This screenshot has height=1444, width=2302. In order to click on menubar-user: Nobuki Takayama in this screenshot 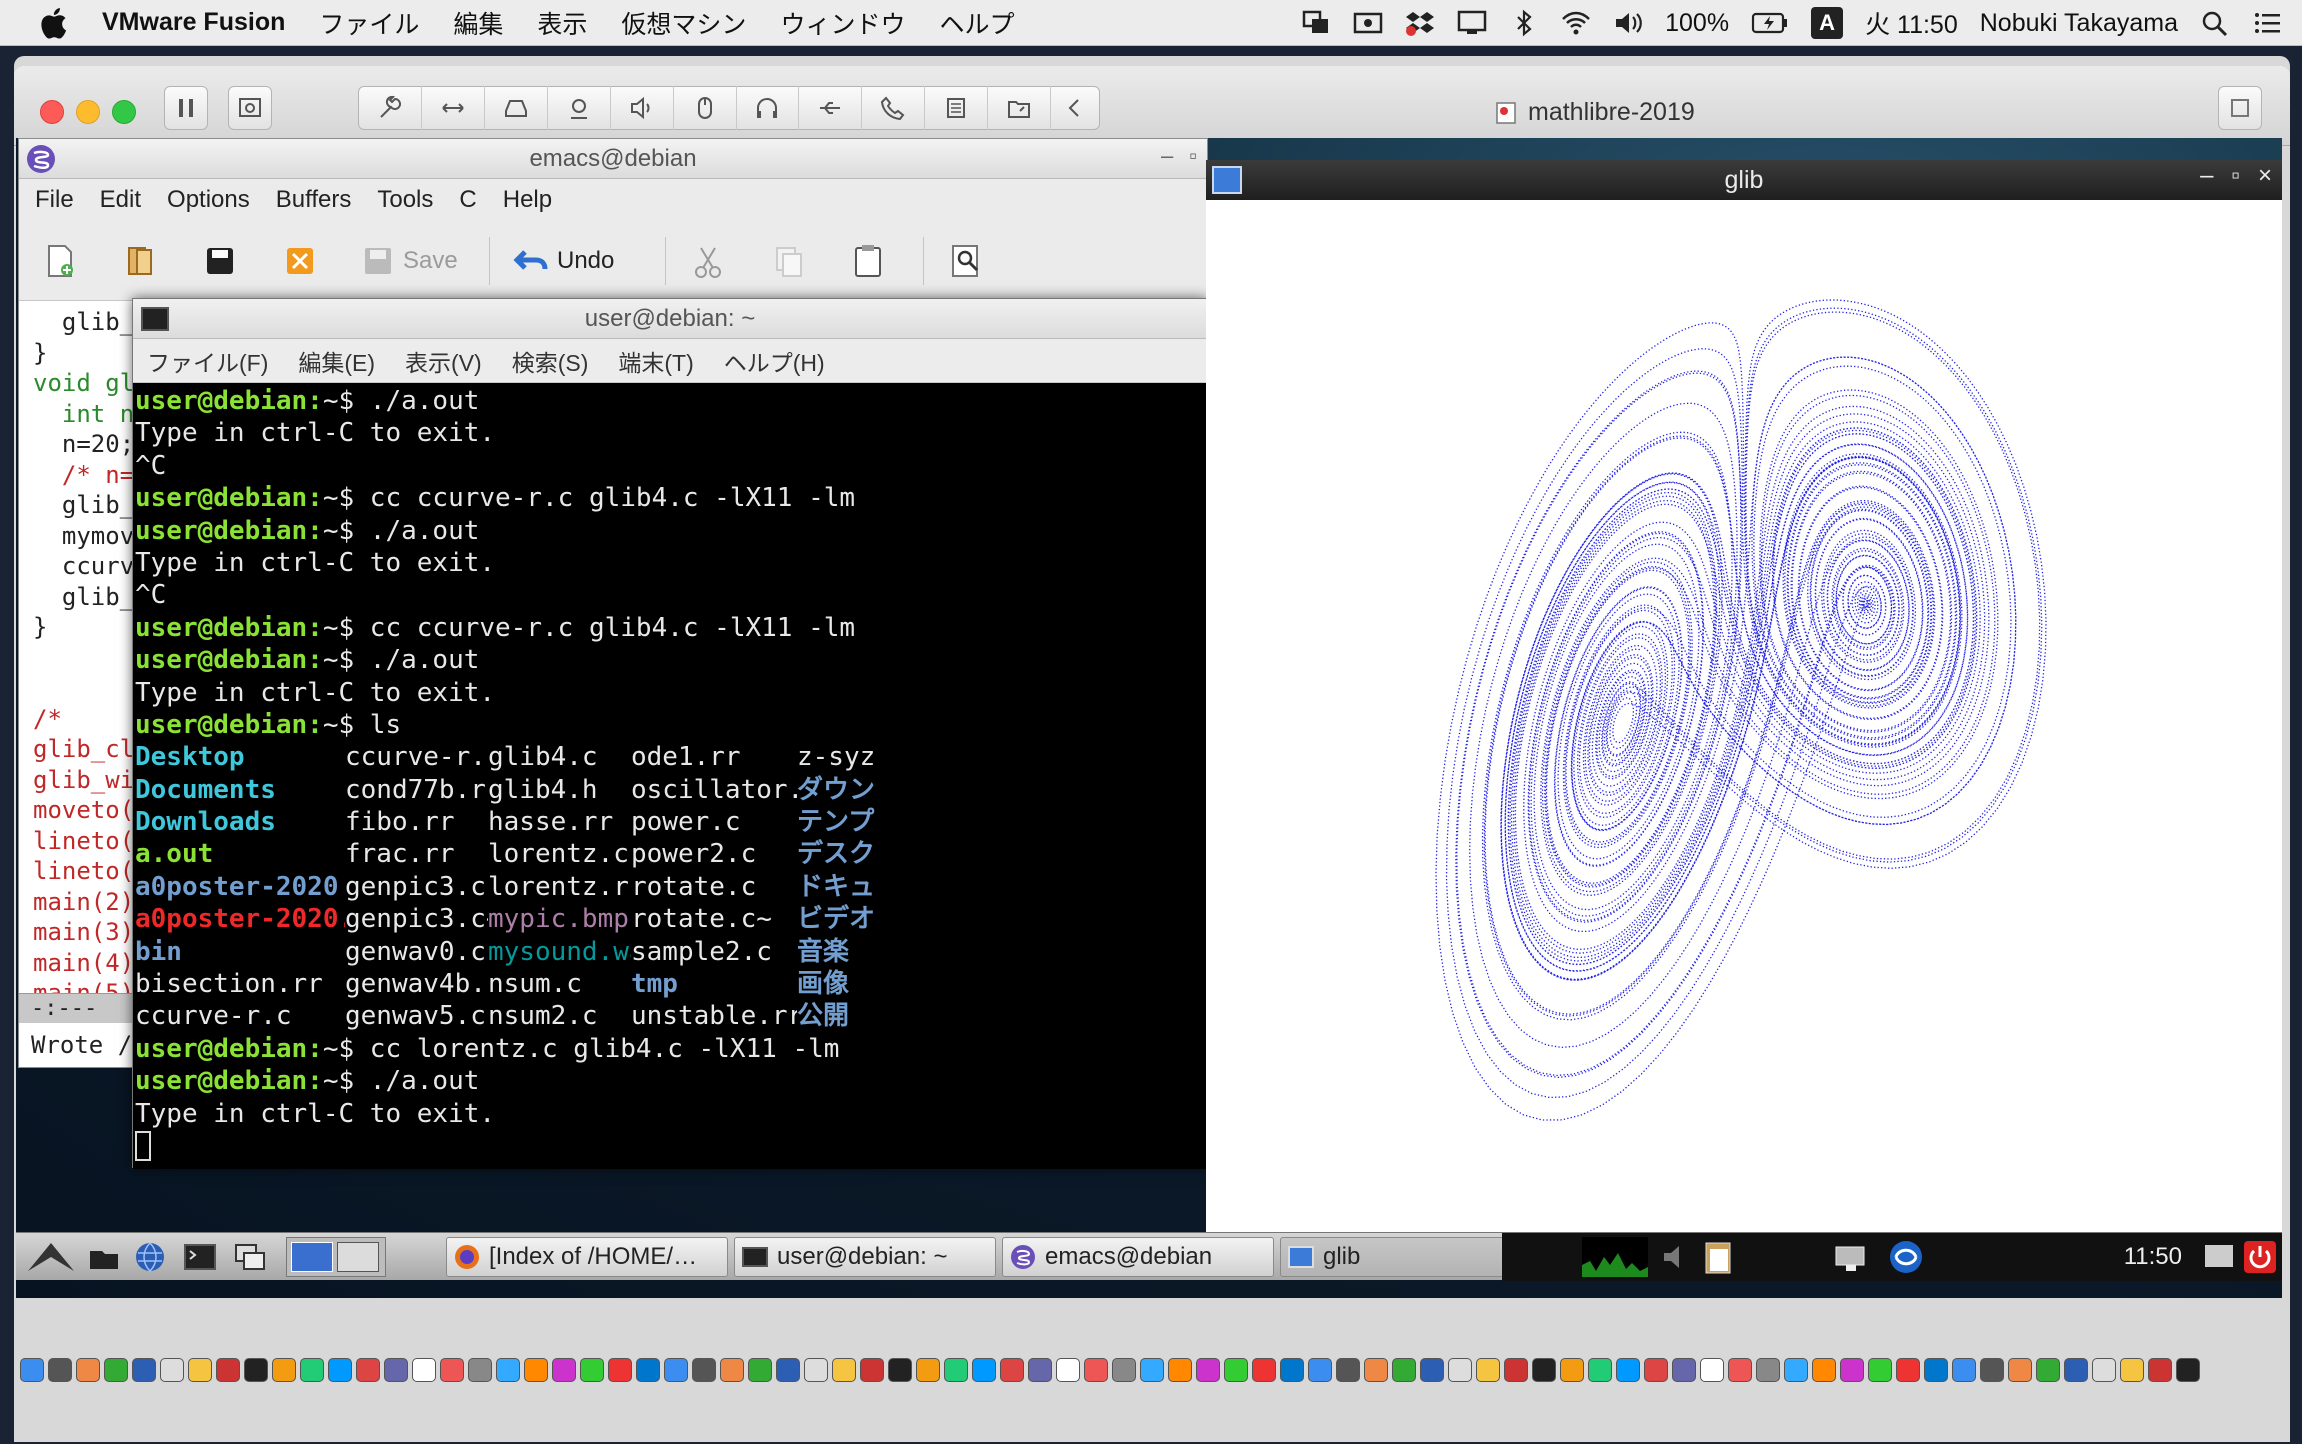, I will do `click(2079, 23)`.